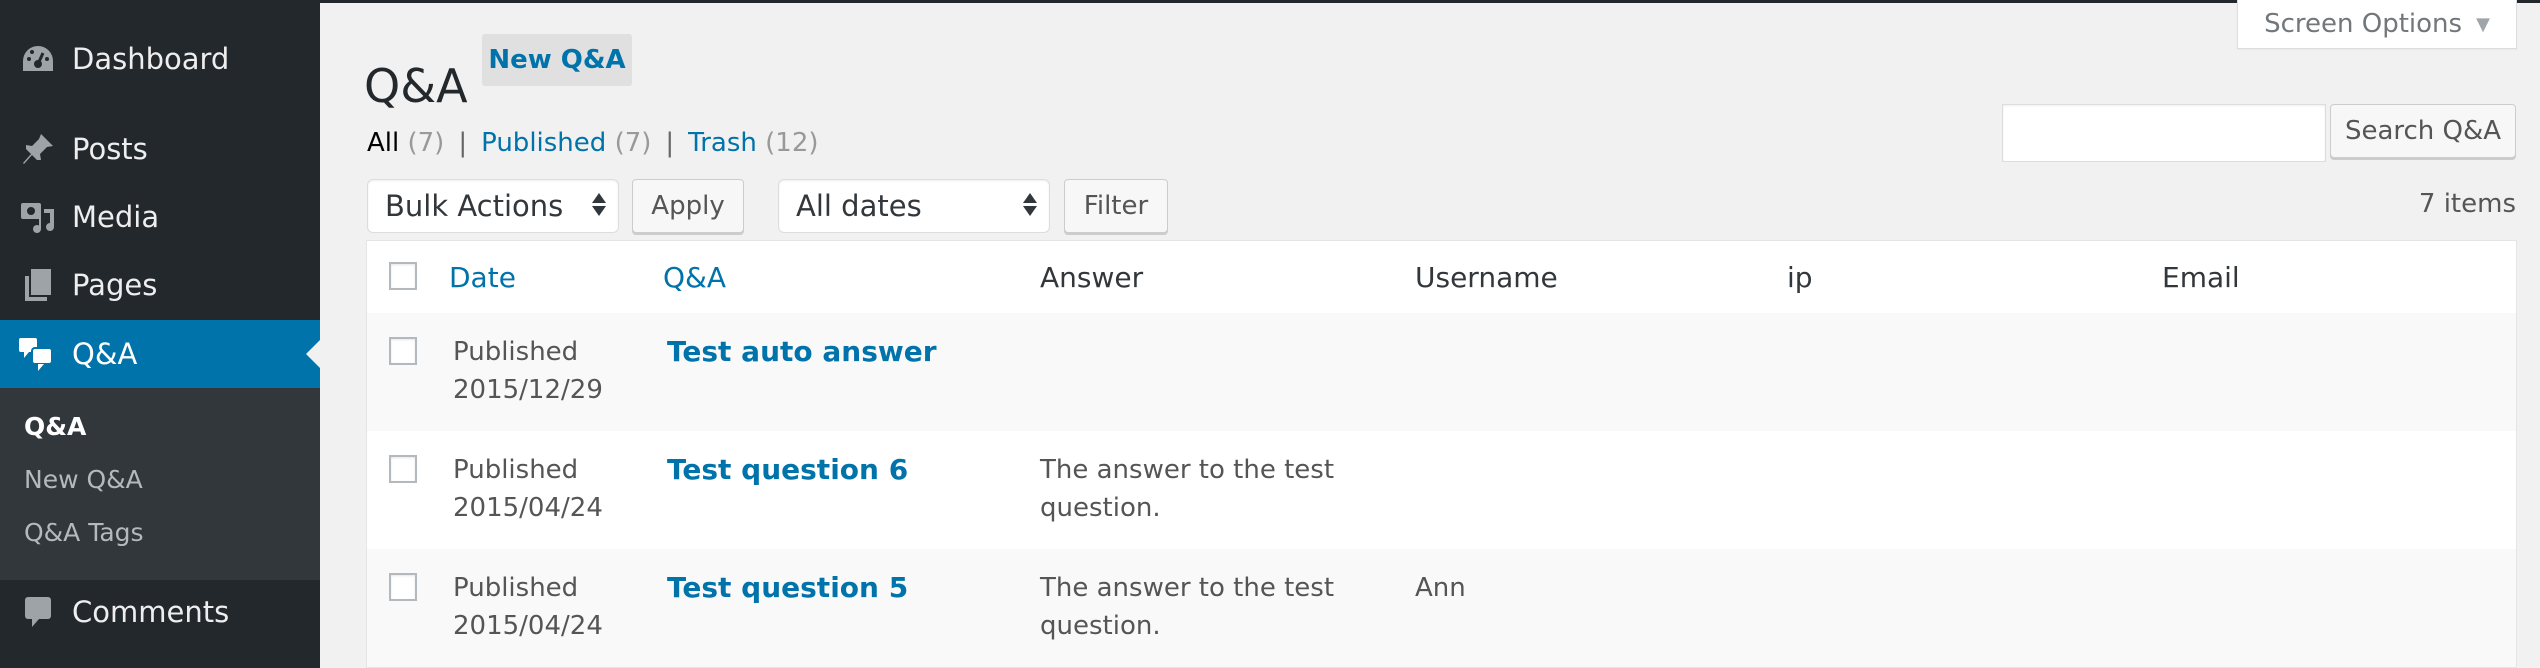 Image resolution: width=2540 pixels, height=668 pixels. What do you see at coordinates (38, 149) in the screenshot?
I see `pin-icon` at bounding box center [38, 149].